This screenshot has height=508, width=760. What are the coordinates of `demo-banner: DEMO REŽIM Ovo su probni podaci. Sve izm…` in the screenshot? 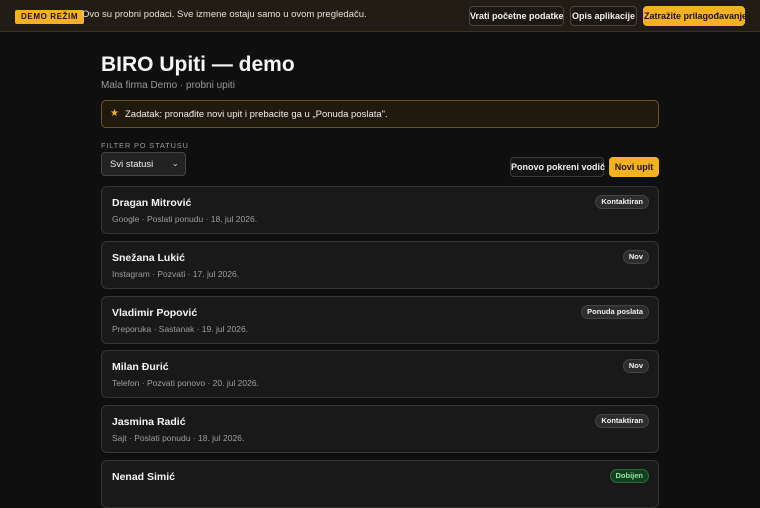 It's located at (380, 16).